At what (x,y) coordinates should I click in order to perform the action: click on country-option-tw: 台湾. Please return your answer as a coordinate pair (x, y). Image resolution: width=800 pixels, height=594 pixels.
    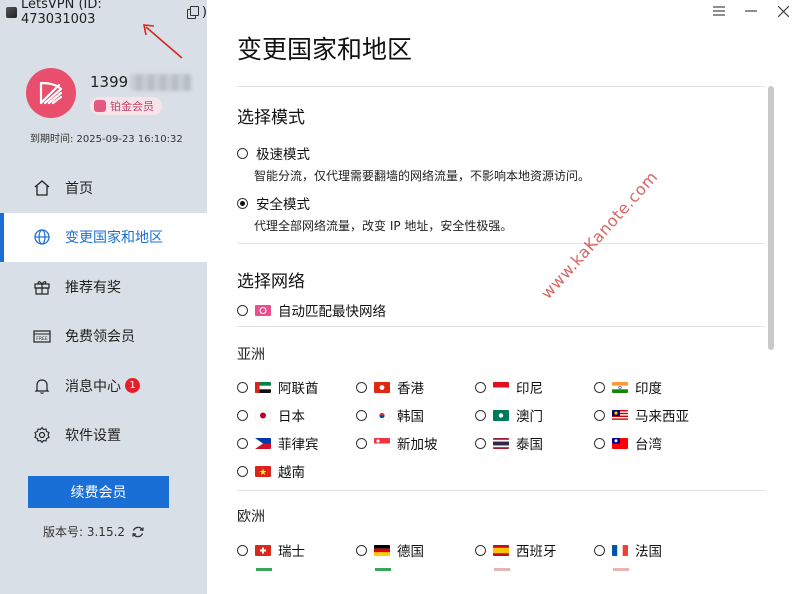
    Looking at the image, I should click on (628, 443).